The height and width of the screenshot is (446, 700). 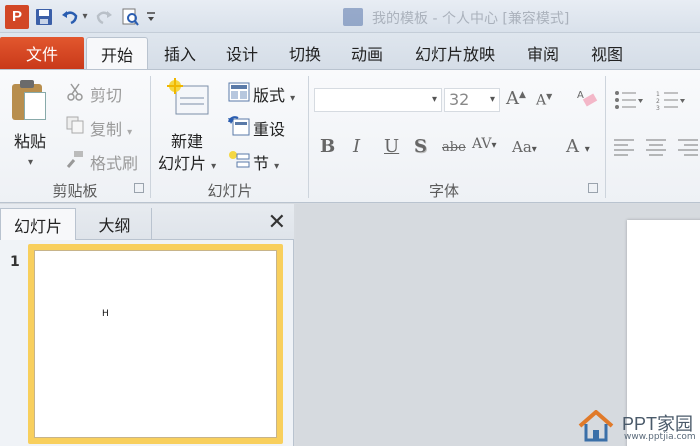 I want to click on customize-toolbar-icon, so click(x=151, y=17).